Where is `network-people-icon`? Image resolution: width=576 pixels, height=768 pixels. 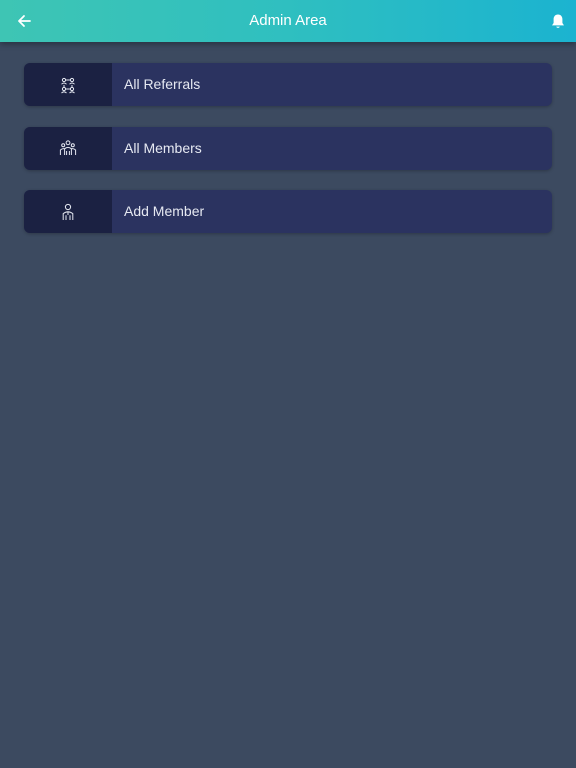
network-people-icon is located at coordinates (68, 85).